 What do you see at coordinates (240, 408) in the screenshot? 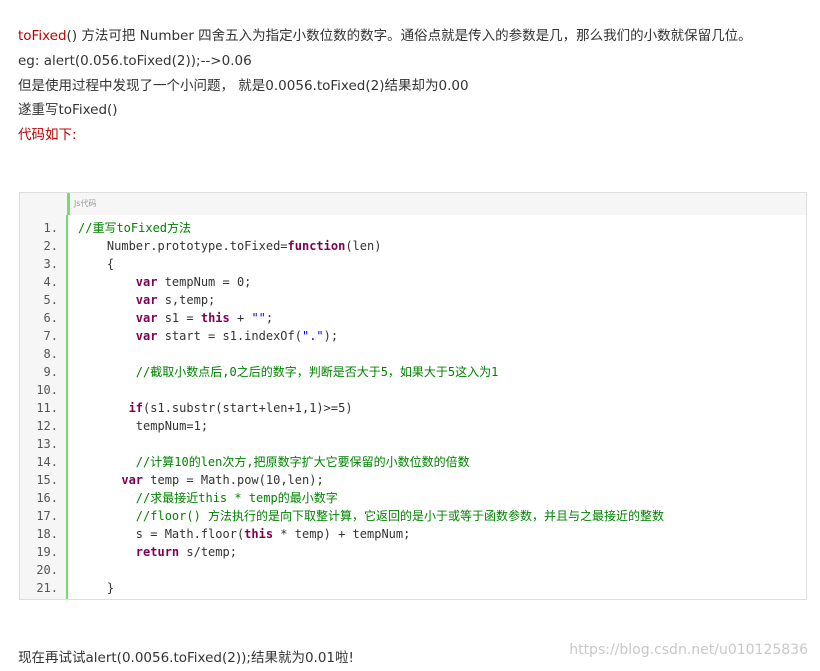
I see `code-text: if(s1.substr(start+len+1,1)>=5)` at bounding box center [240, 408].